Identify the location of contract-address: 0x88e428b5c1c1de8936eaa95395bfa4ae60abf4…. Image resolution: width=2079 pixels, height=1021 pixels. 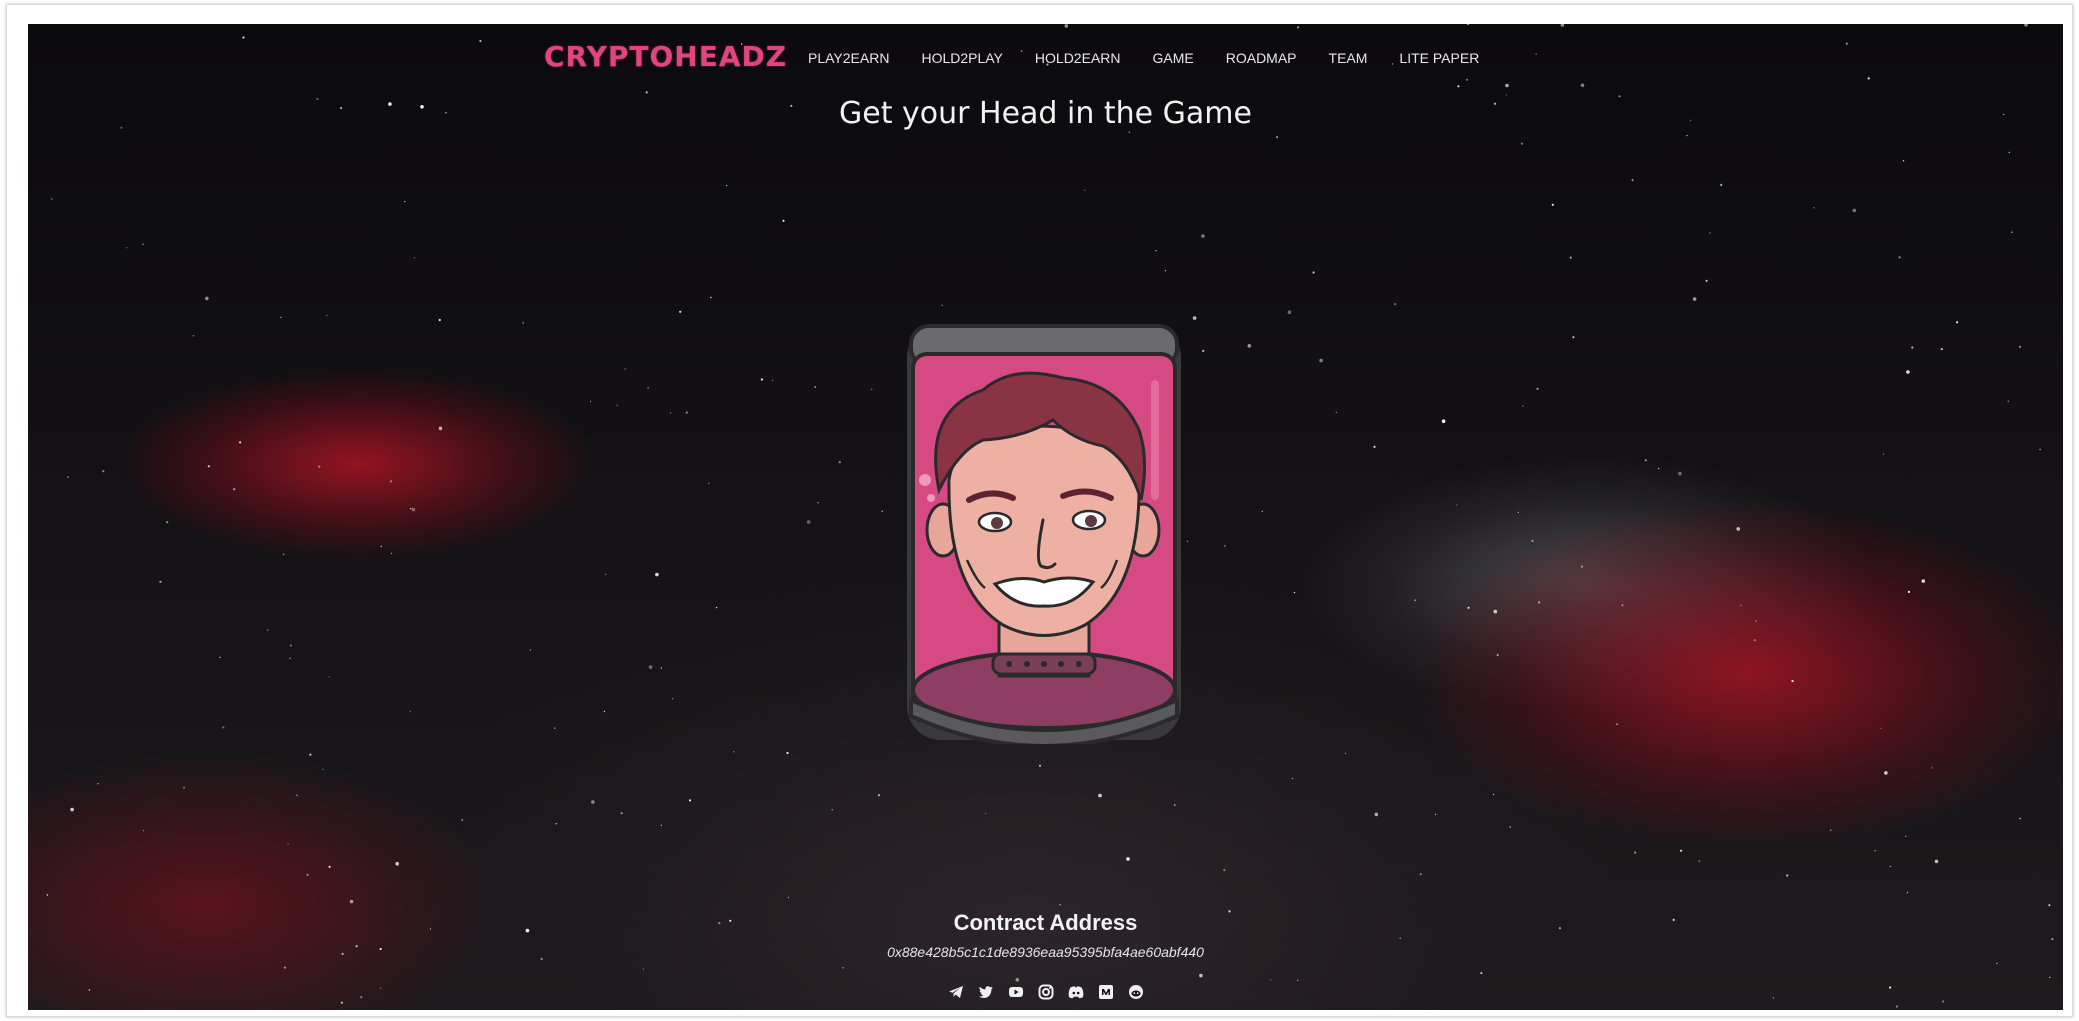
(1045, 952).